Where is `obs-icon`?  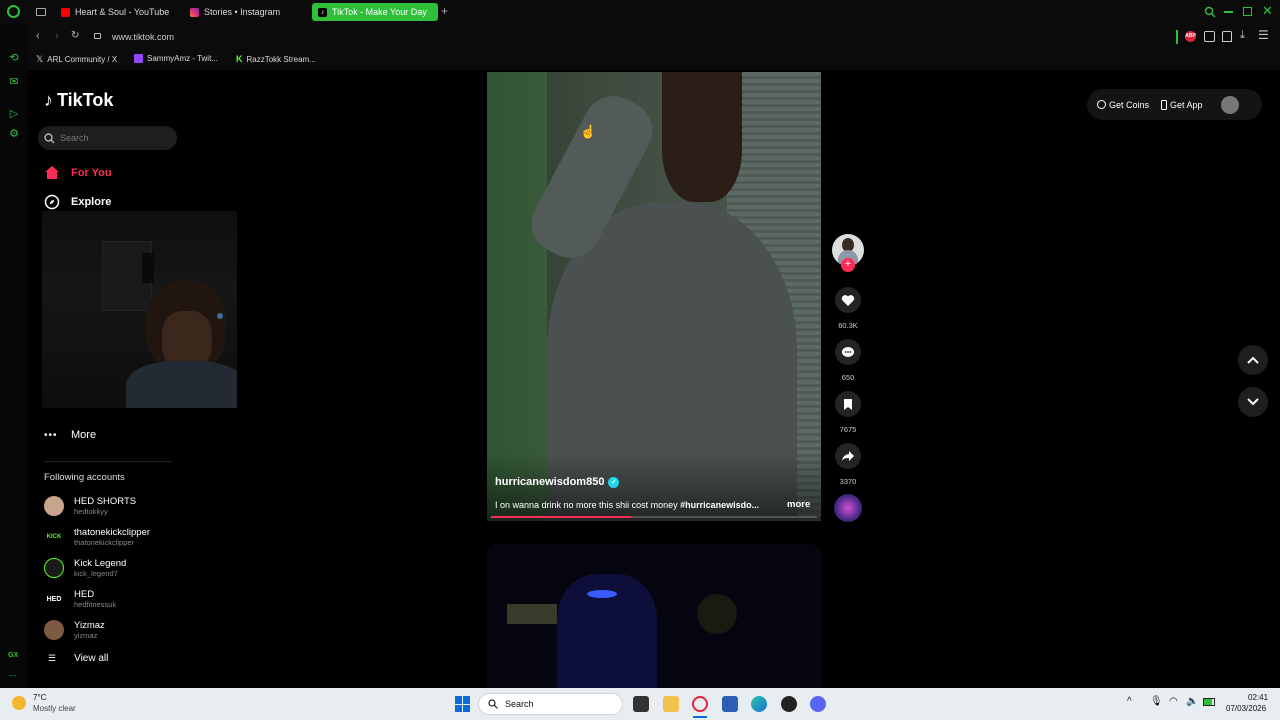 obs-icon is located at coordinates (789, 704).